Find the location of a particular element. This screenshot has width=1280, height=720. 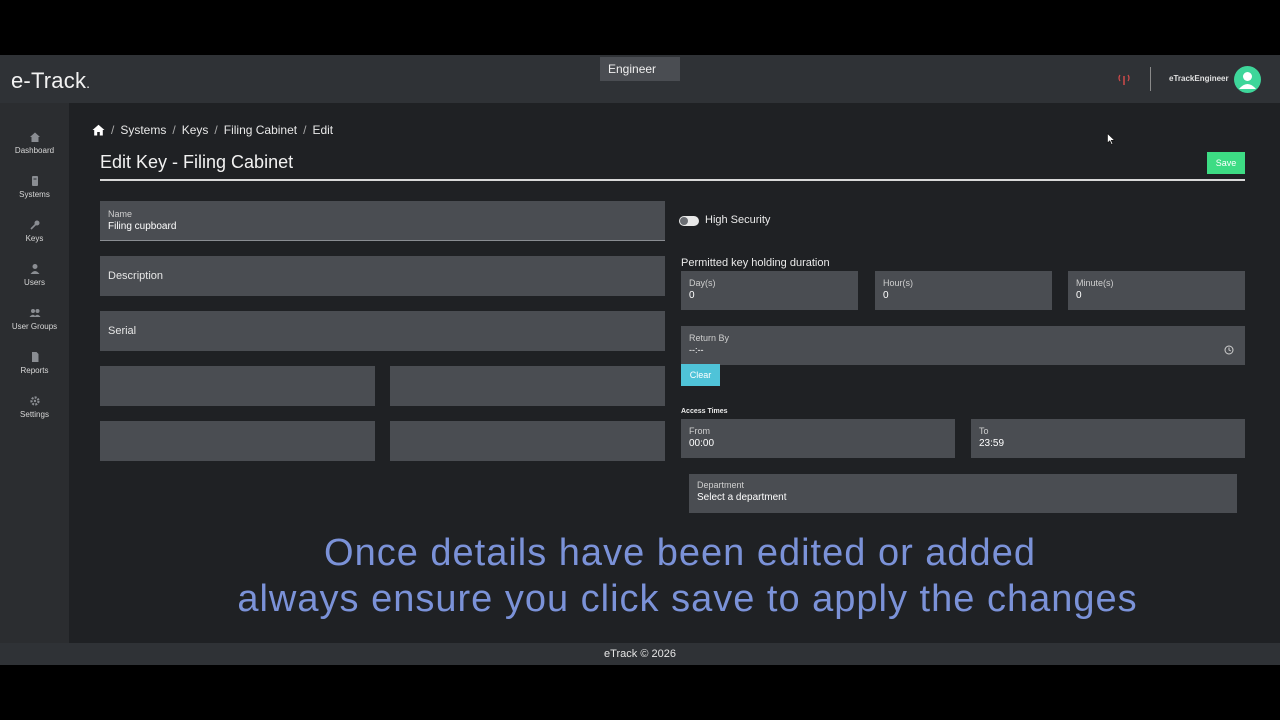

serial-placeholder: Serial is located at coordinates (122, 331).